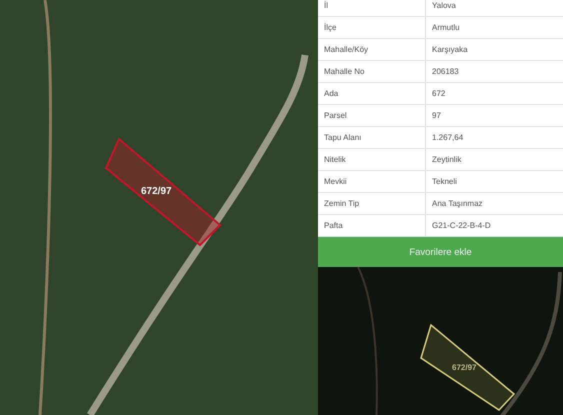 Image resolution: width=563 pixels, height=415 pixels. What do you see at coordinates (372, 8) in the screenshot?
I see `field-label: İl` at bounding box center [372, 8].